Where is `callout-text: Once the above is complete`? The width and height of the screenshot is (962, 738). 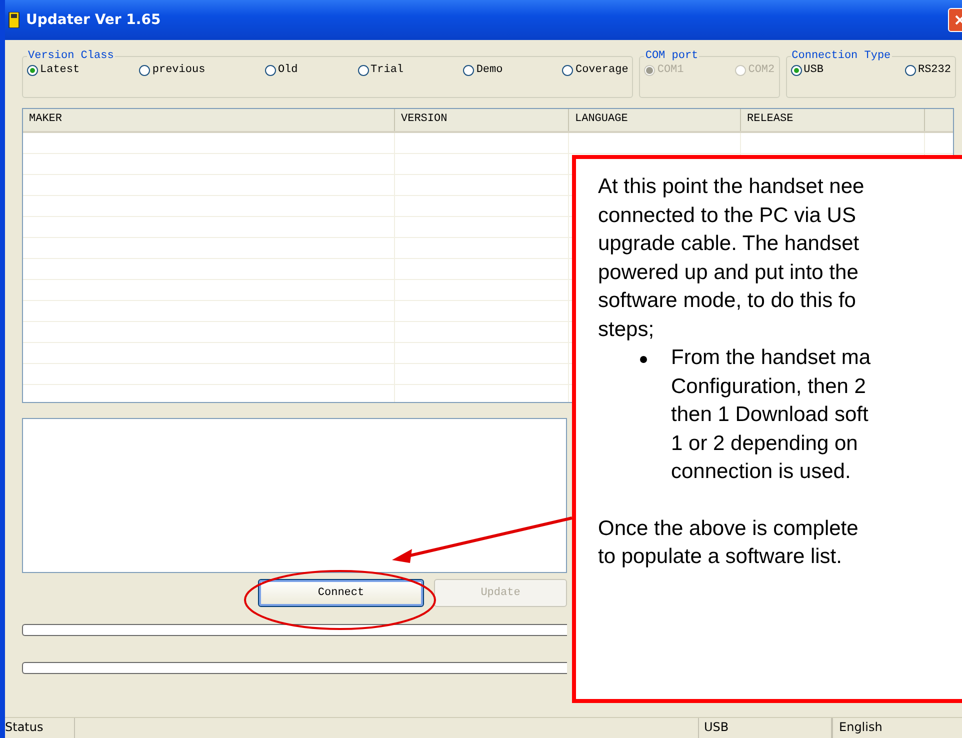
callout-text: Once the above is complete is located at coordinates (729, 529).